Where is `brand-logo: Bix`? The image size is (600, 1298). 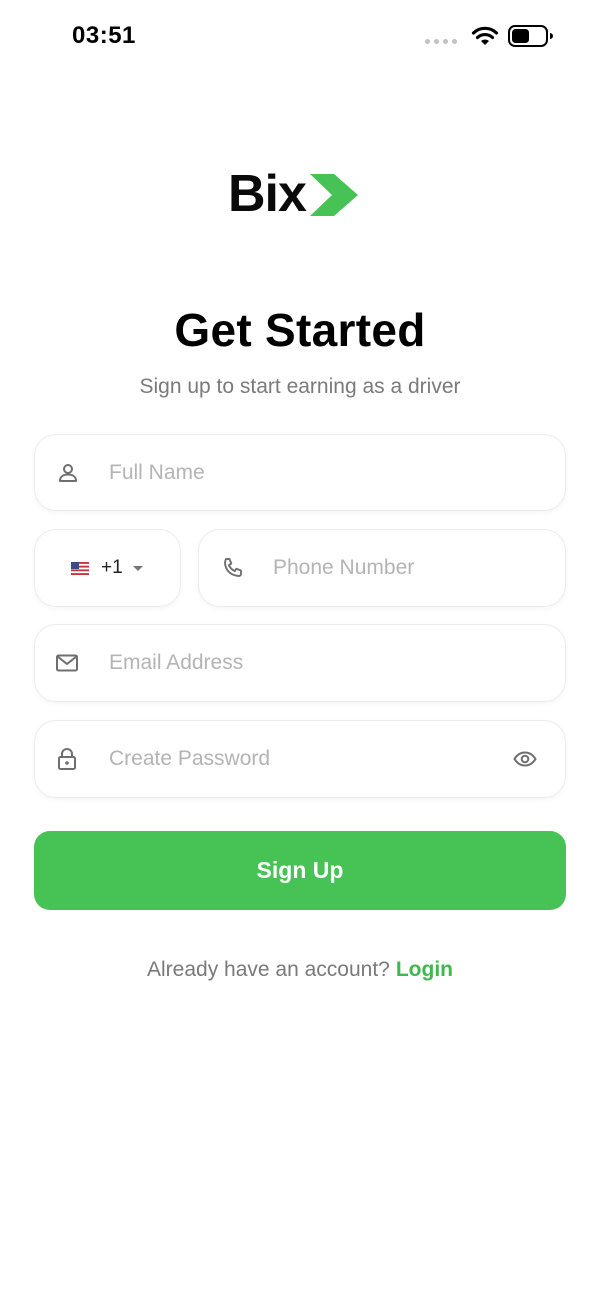 brand-logo: Bix is located at coordinates (294, 194).